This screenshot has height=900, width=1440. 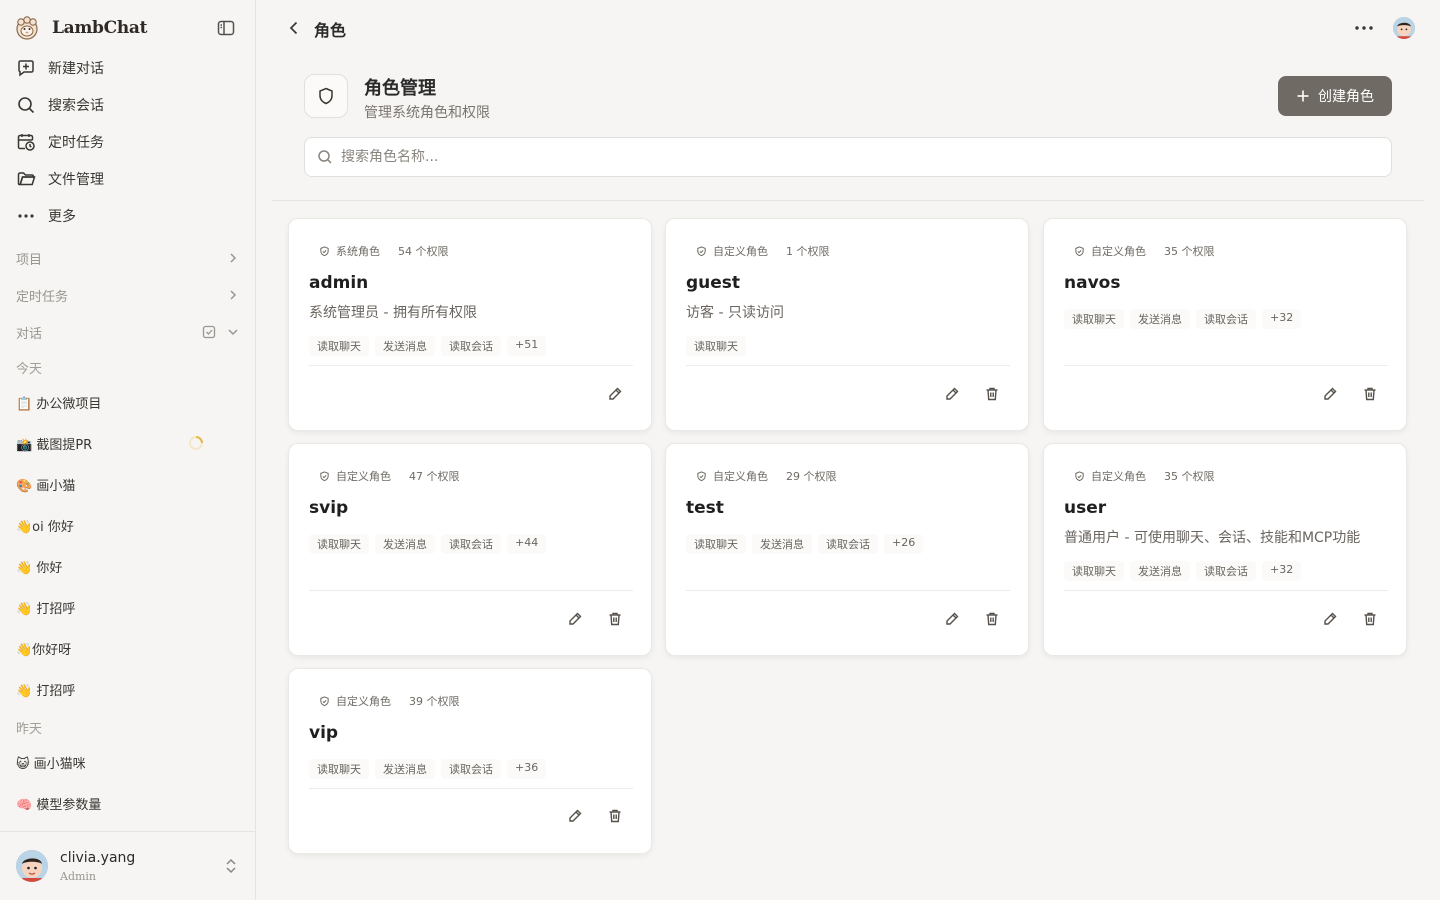 What do you see at coordinates (470, 549) in the screenshot?
I see `role-card-svip: 自定义角色 47 个权限 svip 读取聊天 发送消息 读取会话 +44` at bounding box center [470, 549].